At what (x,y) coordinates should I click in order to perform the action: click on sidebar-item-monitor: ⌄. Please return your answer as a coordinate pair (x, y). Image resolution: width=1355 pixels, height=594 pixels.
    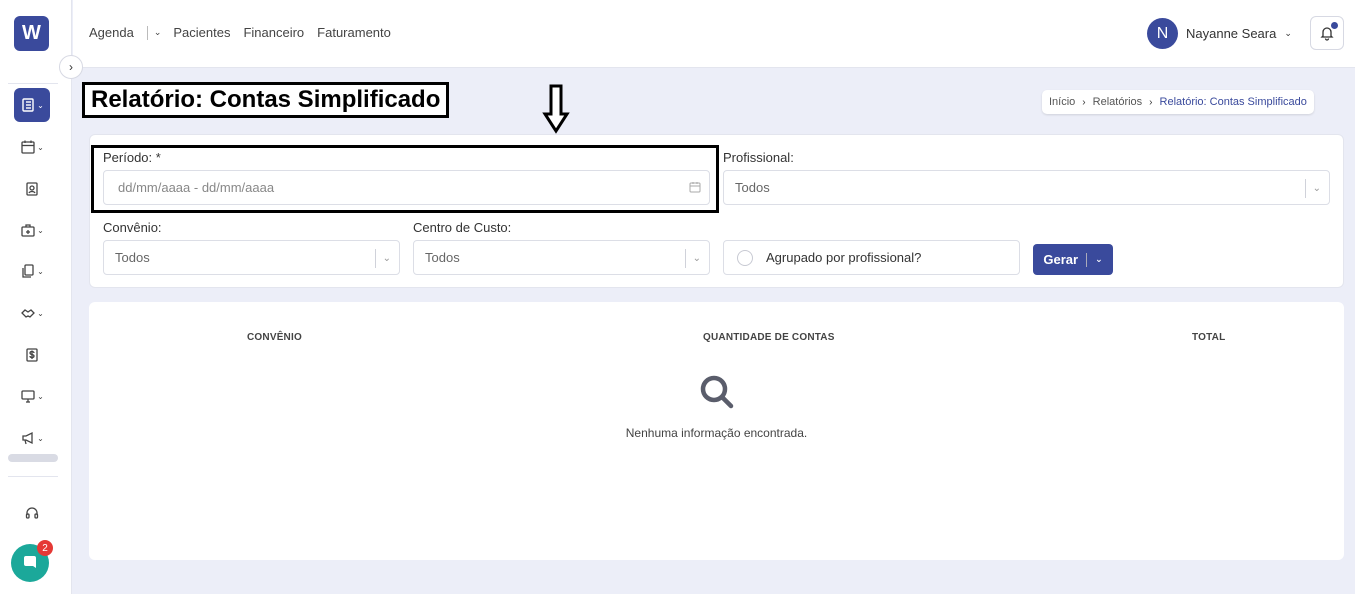
    Looking at the image, I should click on (32, 396).